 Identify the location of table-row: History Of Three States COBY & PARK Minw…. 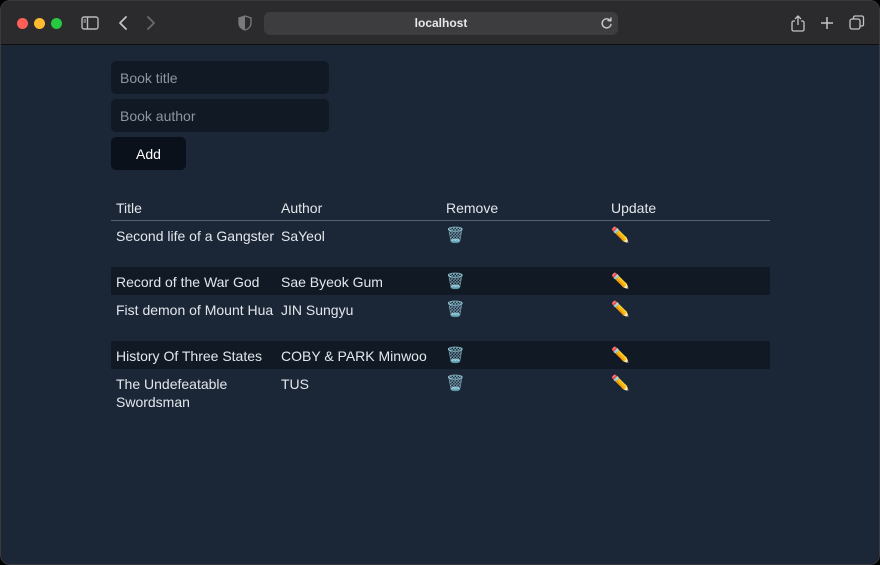
(440, 355).